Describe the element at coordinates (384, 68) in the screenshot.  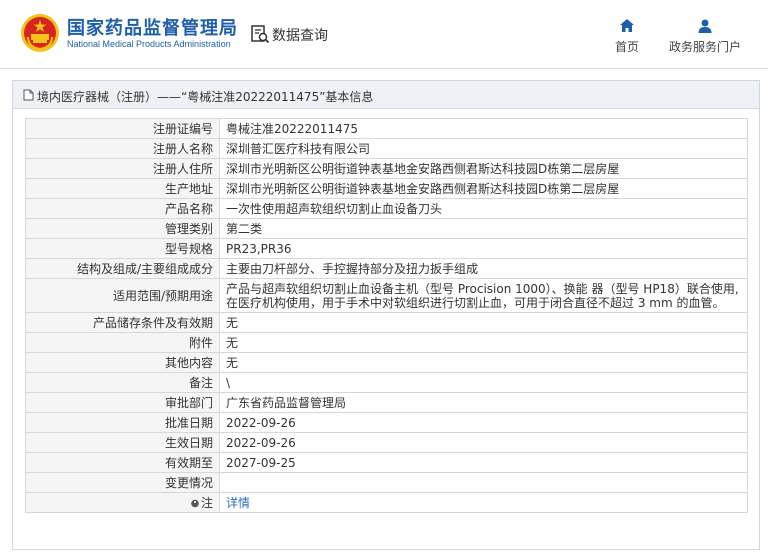
I see `header-divider` at that location.